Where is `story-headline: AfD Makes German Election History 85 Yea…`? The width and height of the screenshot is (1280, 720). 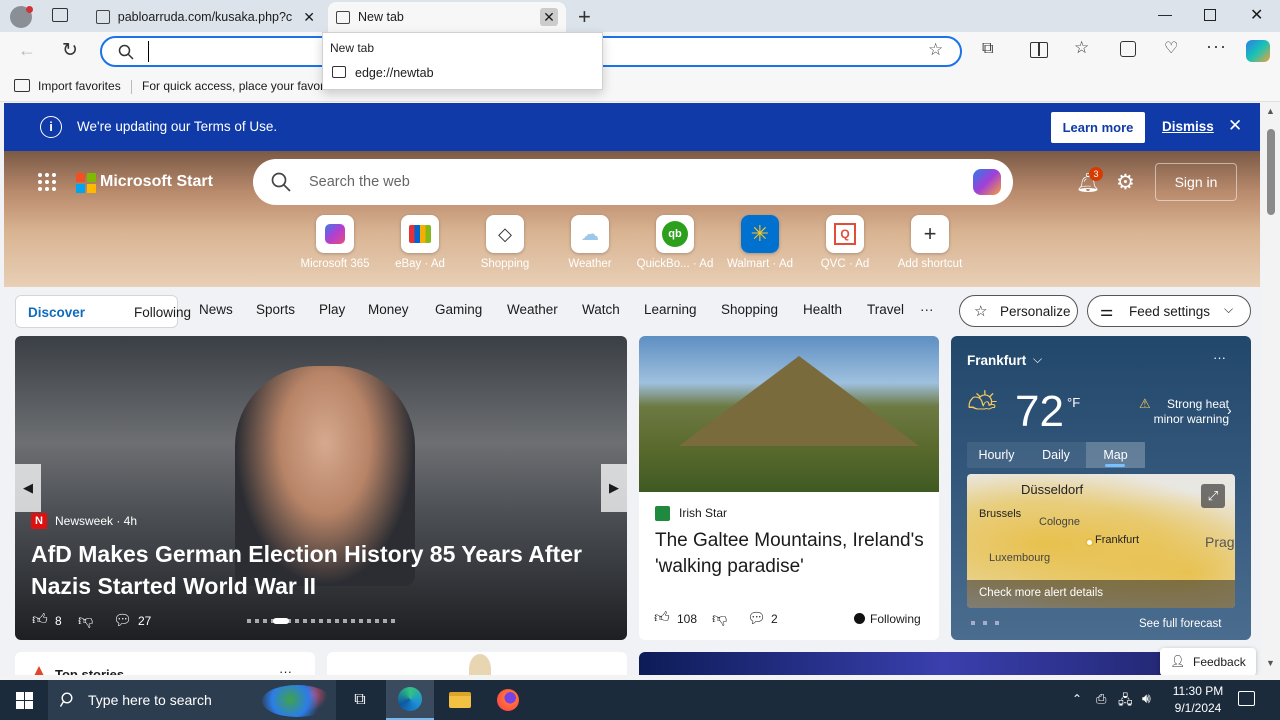
story-headline: AfD Makes German Election History 85 Yea… is located at coordinates (316, 570).